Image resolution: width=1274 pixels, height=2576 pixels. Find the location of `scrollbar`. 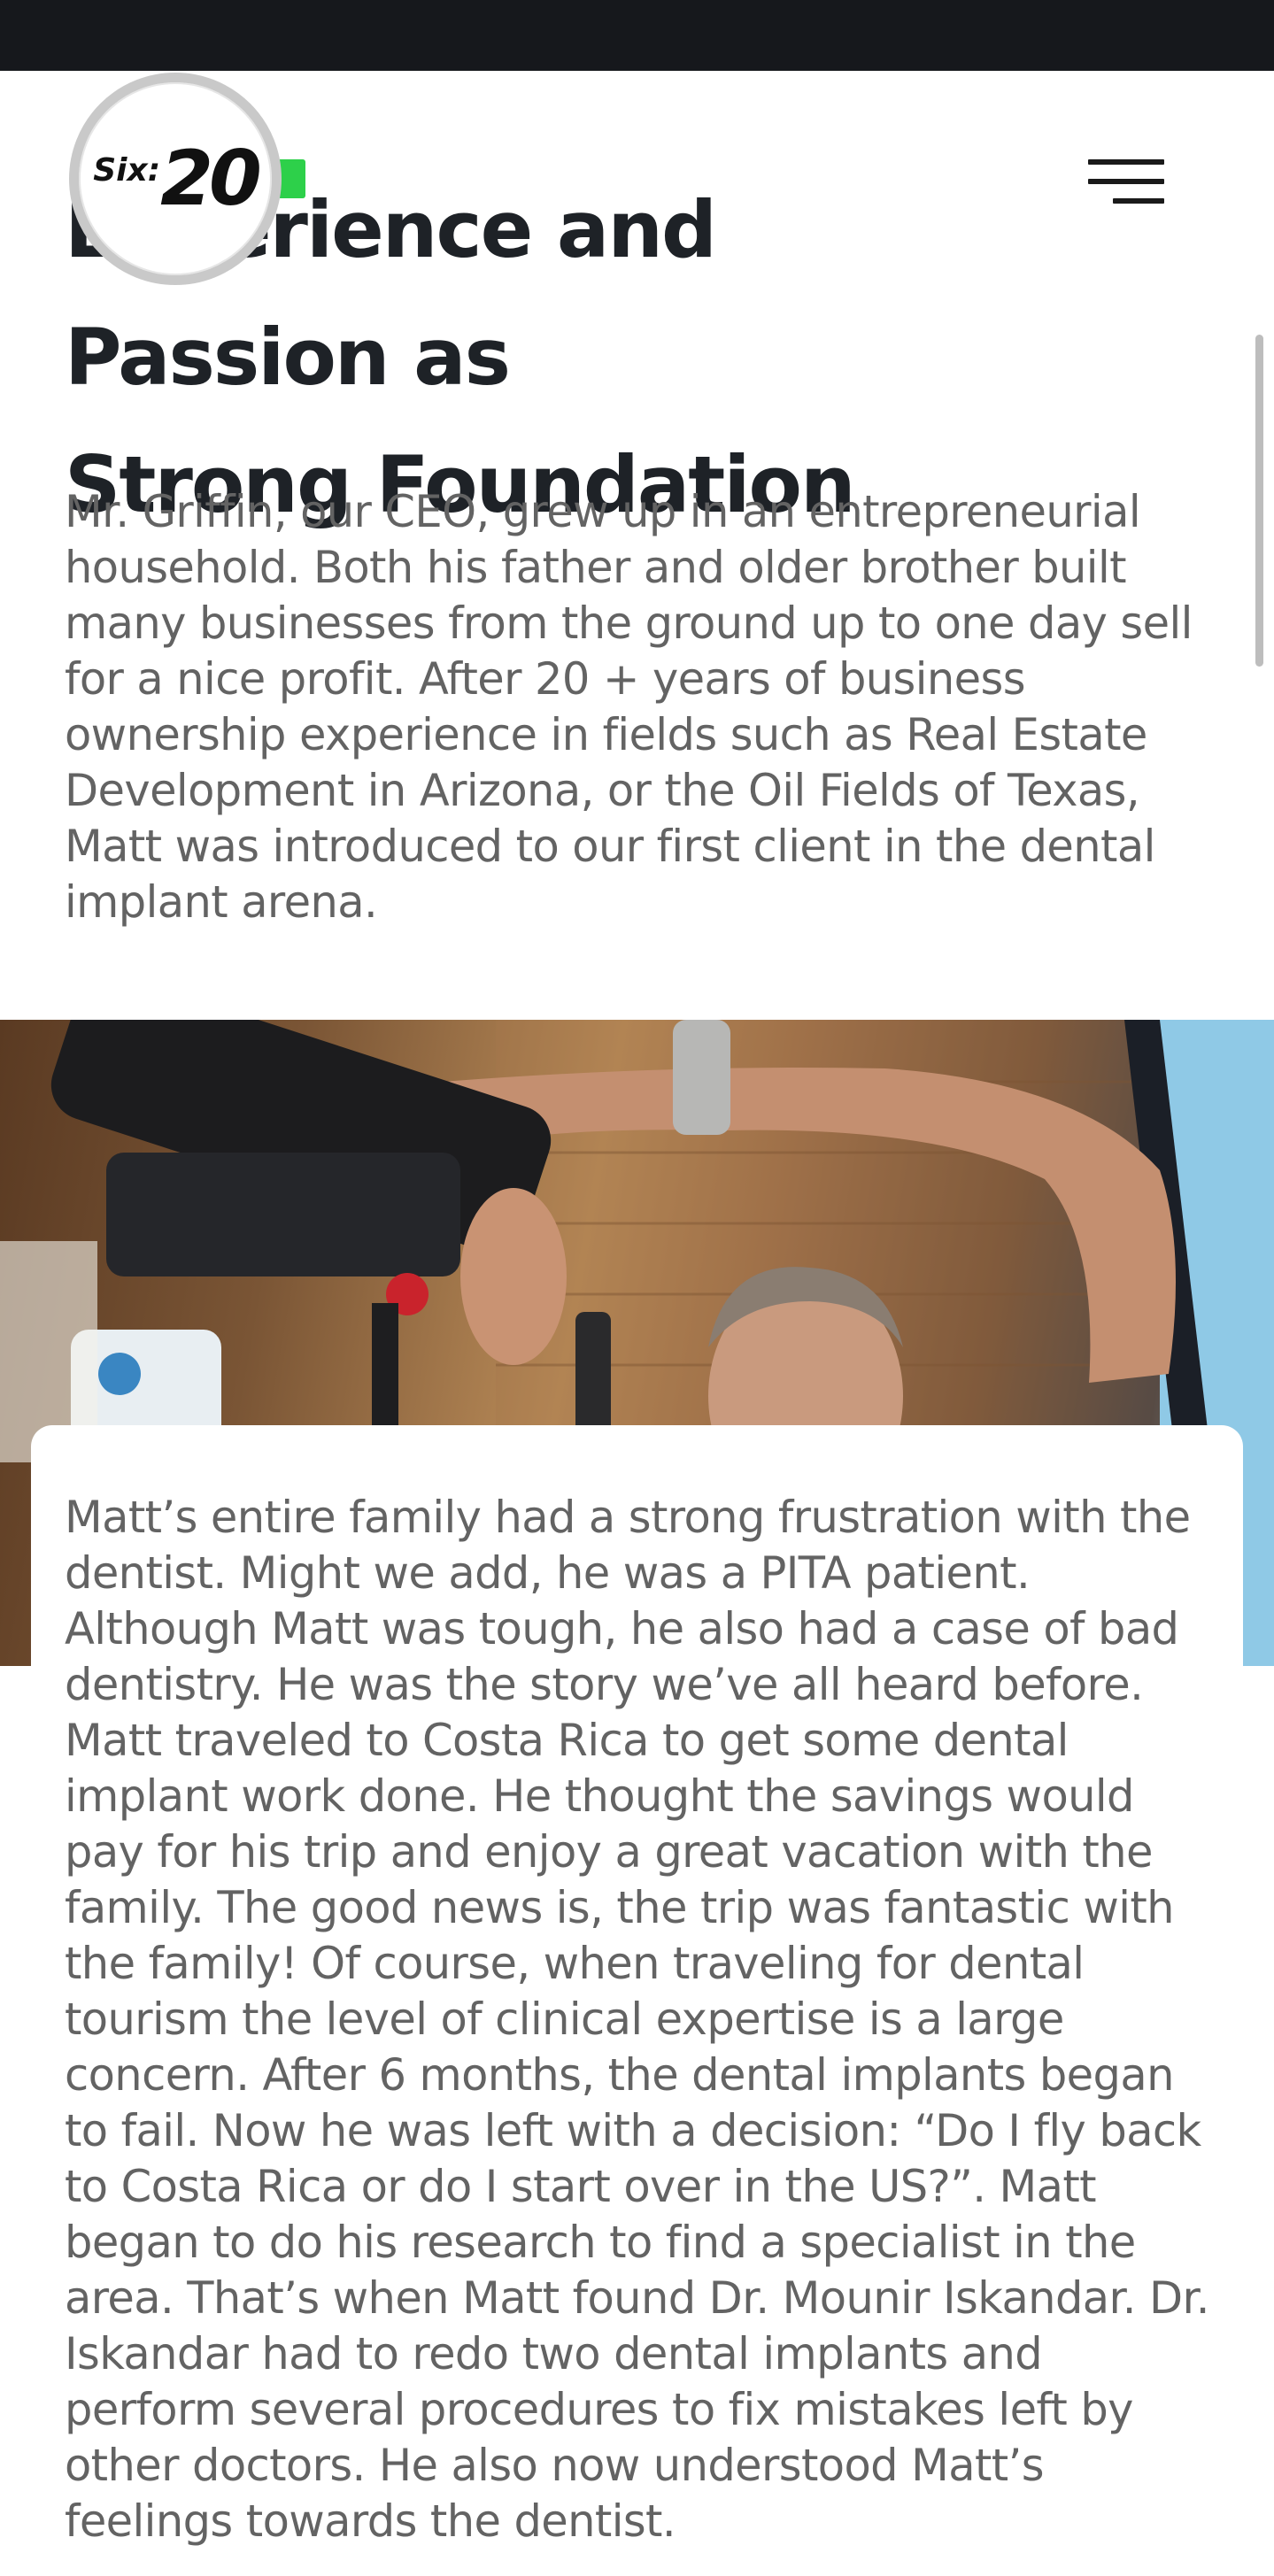

scrollbar is located at coordinates (1259, 501).